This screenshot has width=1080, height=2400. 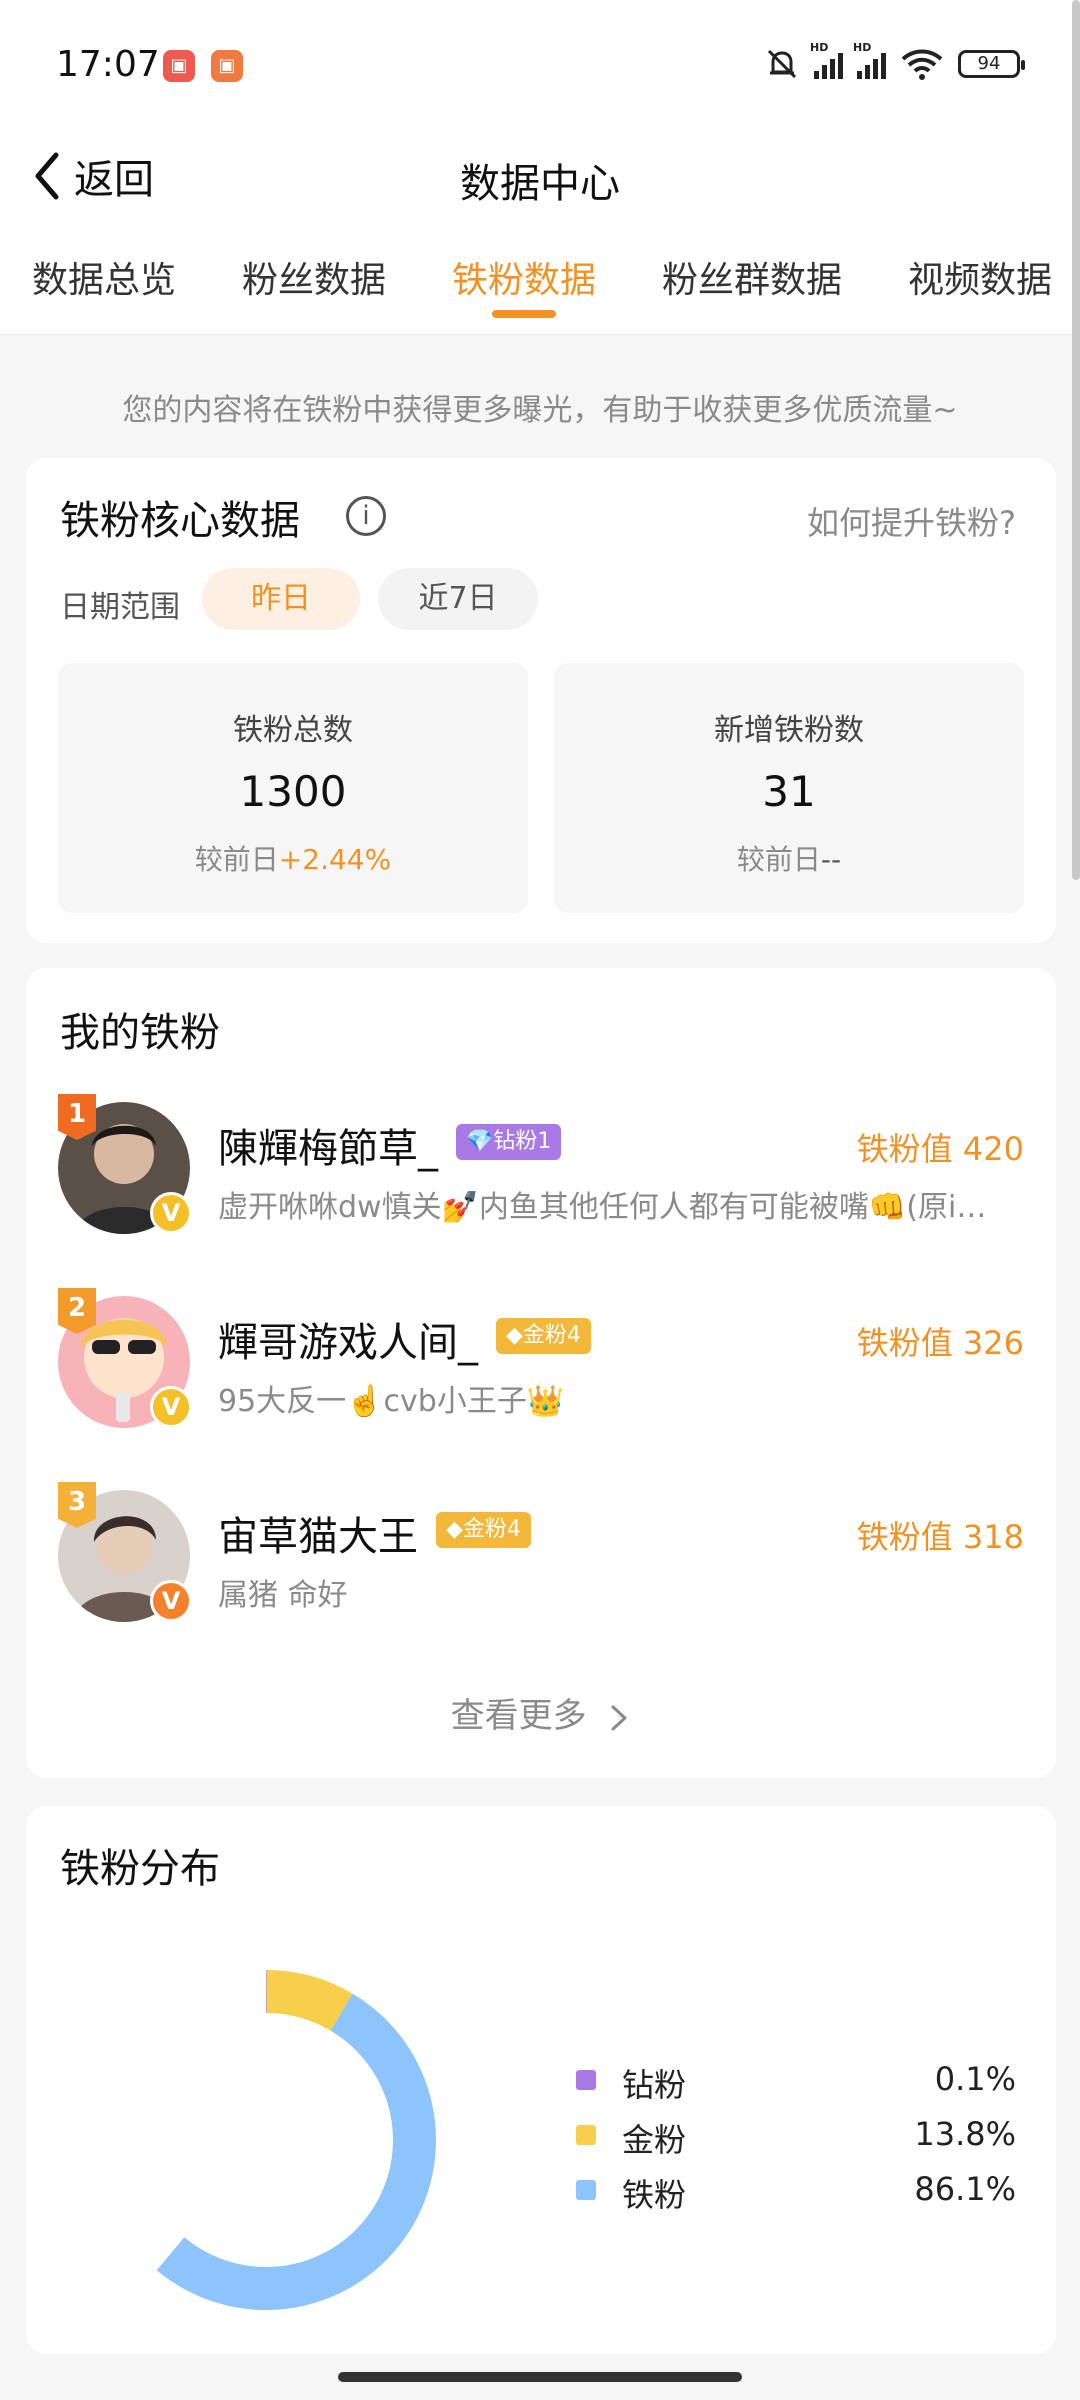 I want to click on stat-compare: 较前日--, so click(x=789, y=858).